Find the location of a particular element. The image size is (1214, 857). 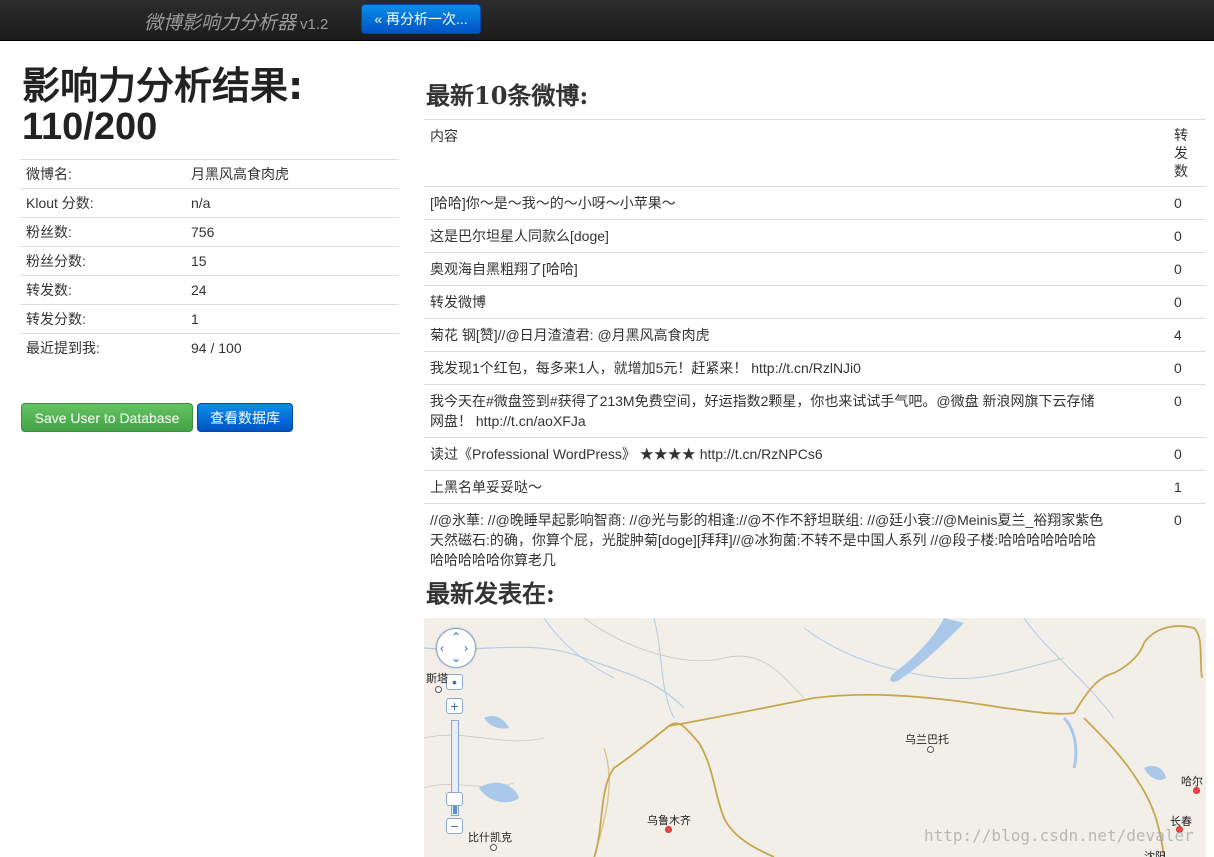

result-title-label: 影响力分析结果: is located at coordinates (163, 86).